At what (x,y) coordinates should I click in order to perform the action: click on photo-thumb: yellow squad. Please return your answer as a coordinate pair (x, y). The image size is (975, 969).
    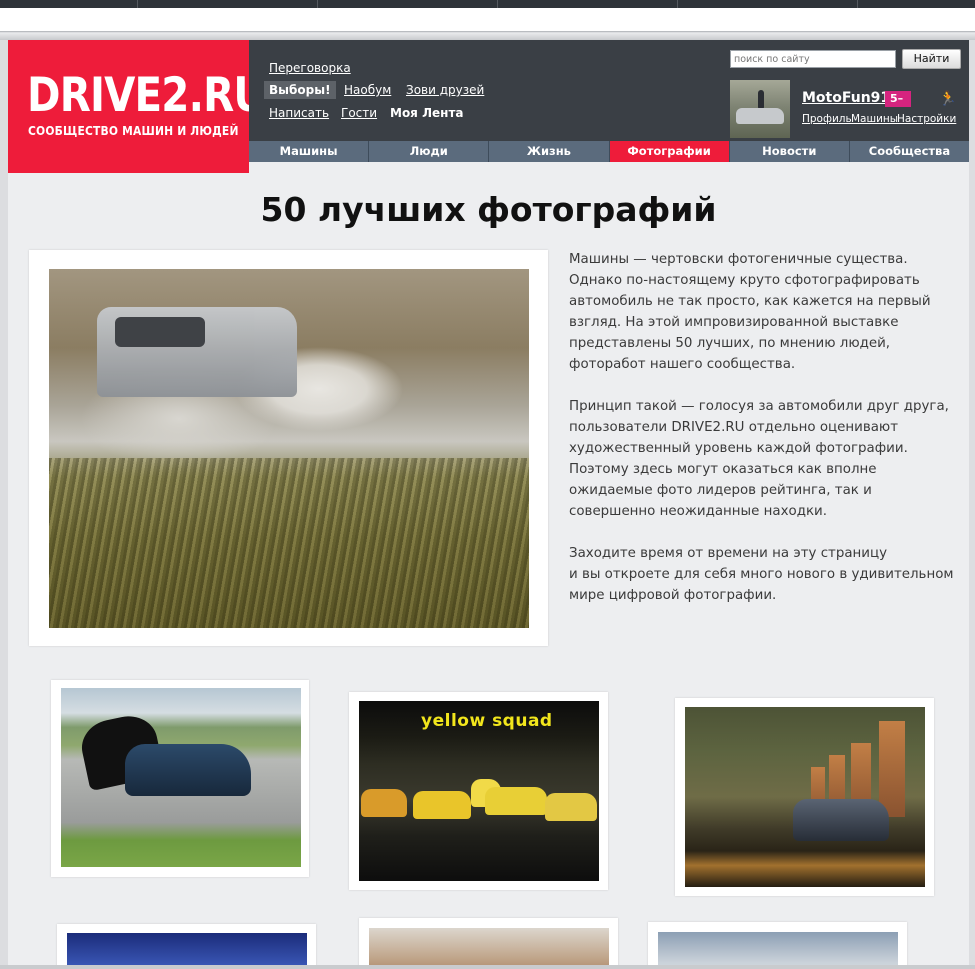
    Looking at the image, I should click on (479, 791).